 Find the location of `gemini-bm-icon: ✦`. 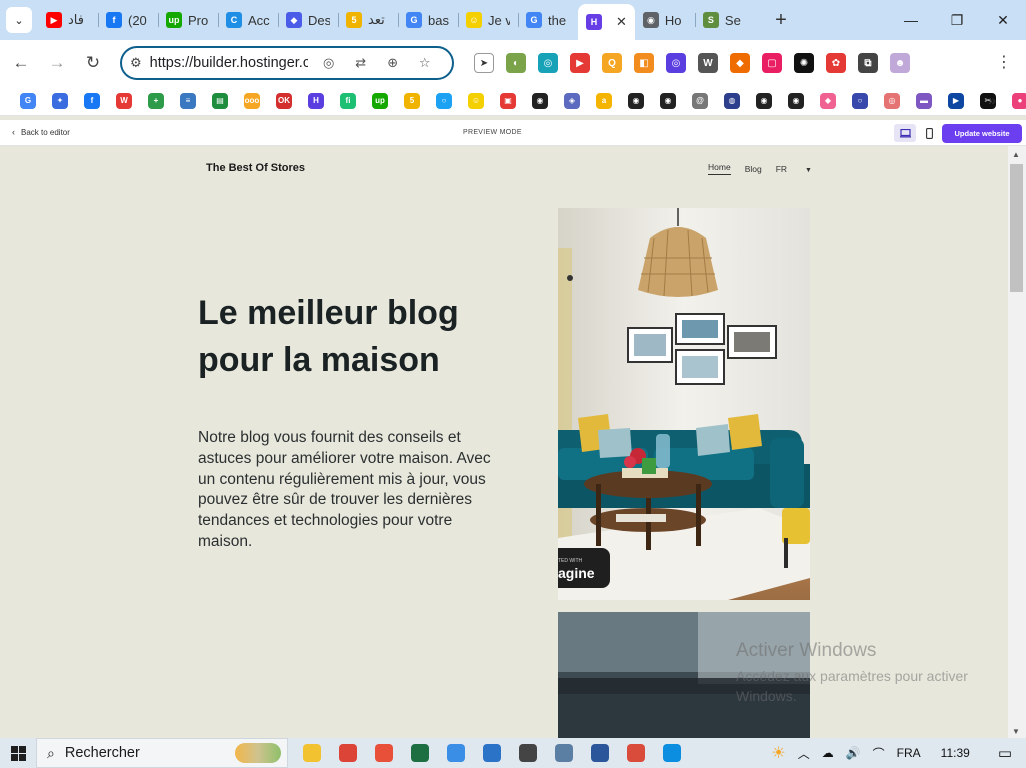

gemini-bm-icon: ✦ is located at coordinates (60, 100).